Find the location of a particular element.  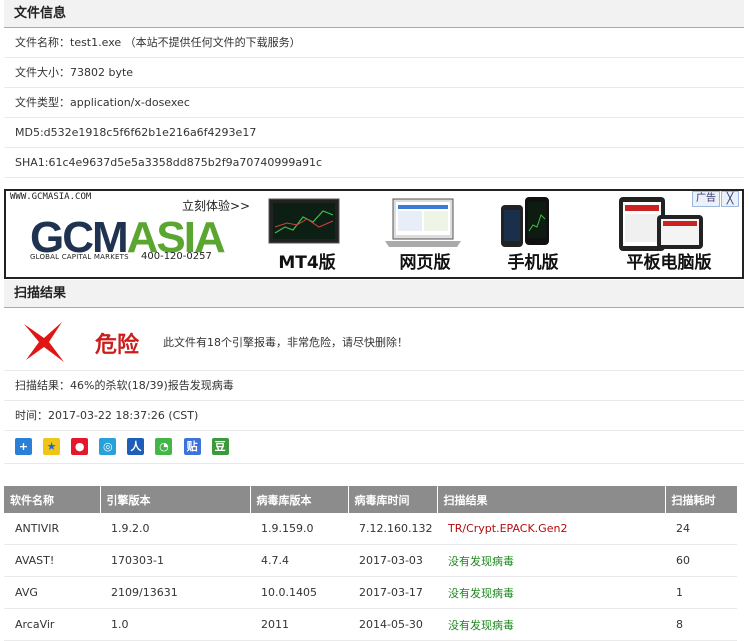

cell-time: 8 is located at coordinates (701, 624).